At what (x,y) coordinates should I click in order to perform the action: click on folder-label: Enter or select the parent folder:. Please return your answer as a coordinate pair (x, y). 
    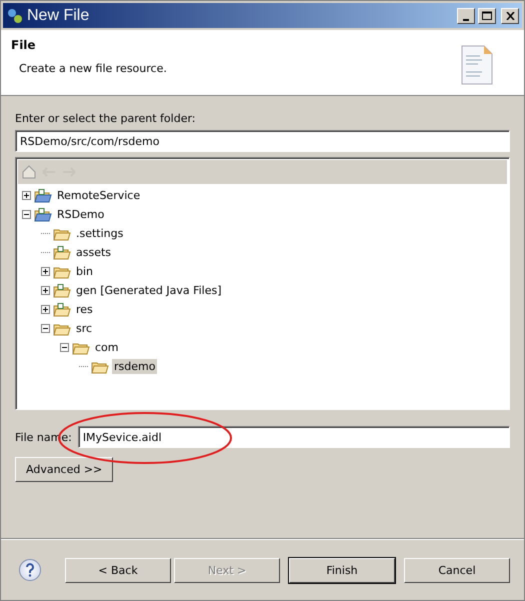
    Looking at the image, I should click on (105, 118).